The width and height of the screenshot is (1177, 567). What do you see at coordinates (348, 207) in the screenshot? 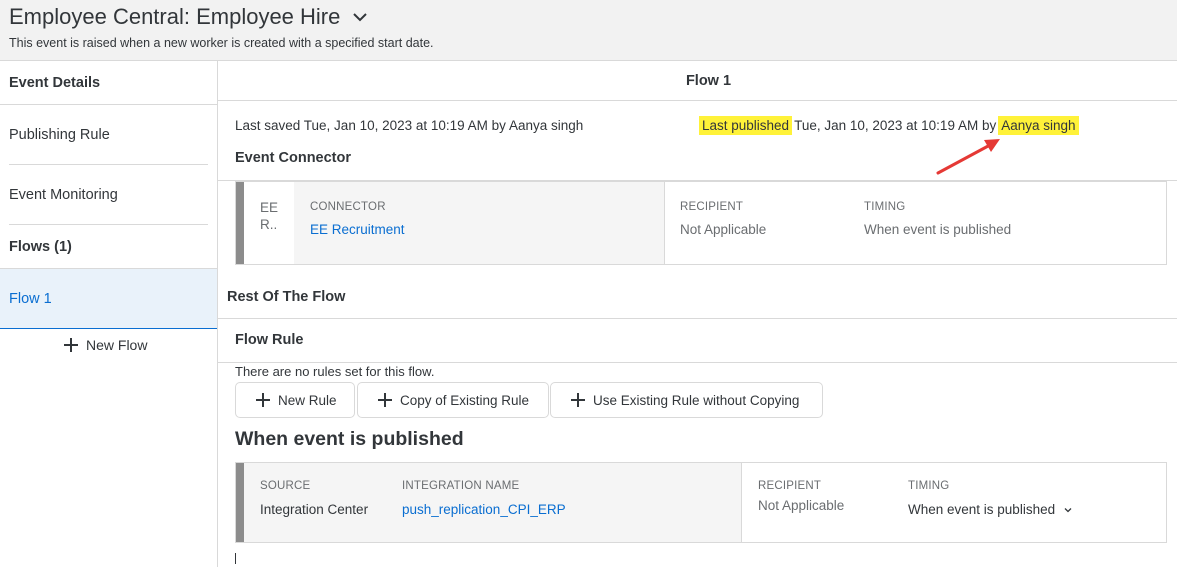
I see `connector-label: CONNECTOR` at bounding box center [348, 207].